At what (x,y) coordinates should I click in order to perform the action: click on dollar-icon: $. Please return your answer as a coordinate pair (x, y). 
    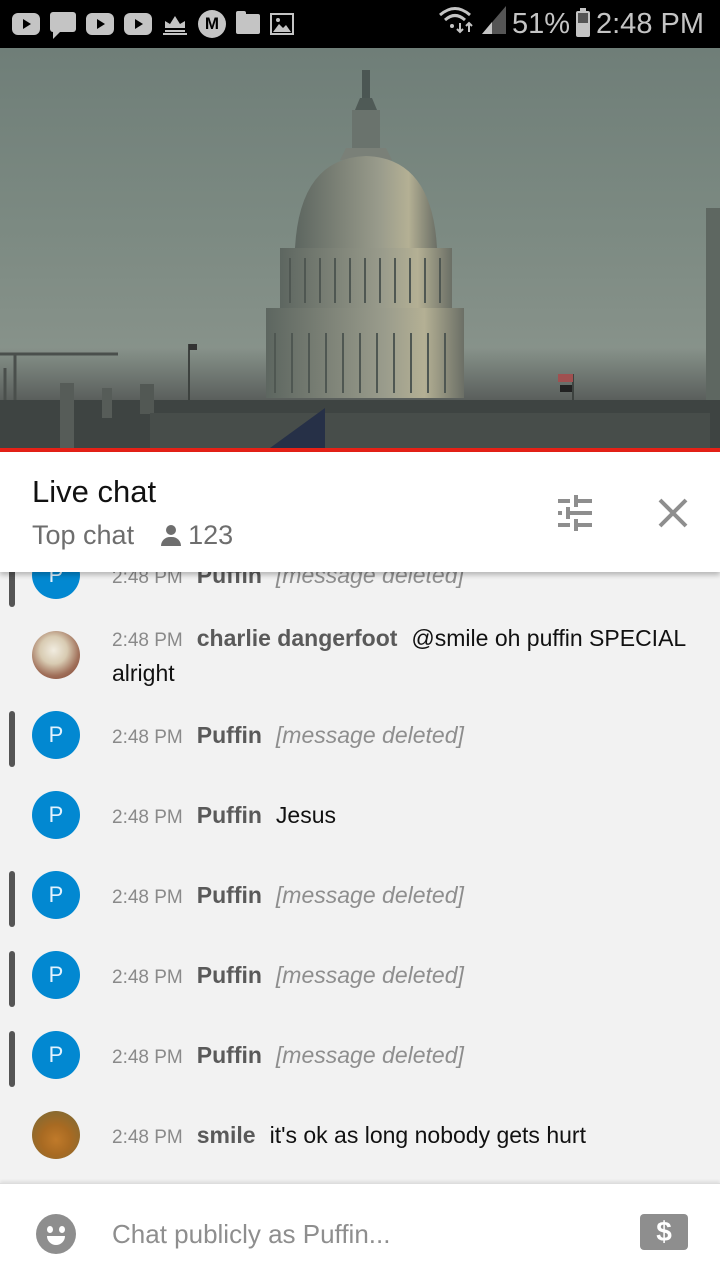
    Looking at the image, I should click on (664, 1231).